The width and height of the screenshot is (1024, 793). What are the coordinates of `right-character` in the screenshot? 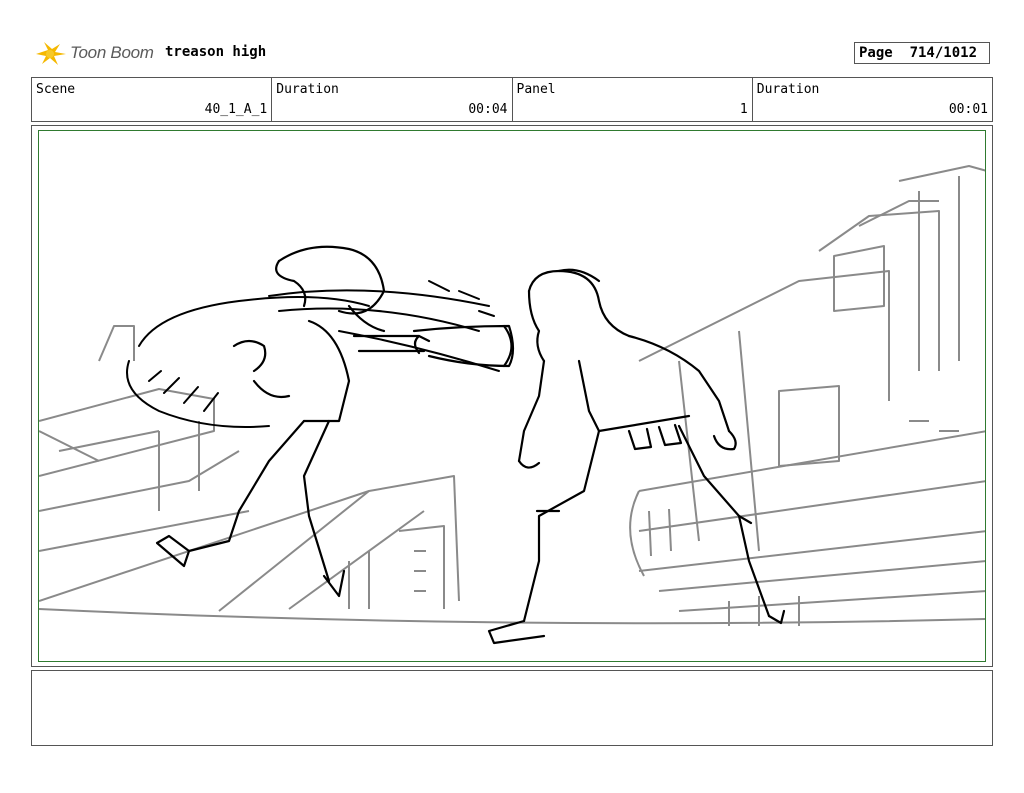 It's located at (636, 456).